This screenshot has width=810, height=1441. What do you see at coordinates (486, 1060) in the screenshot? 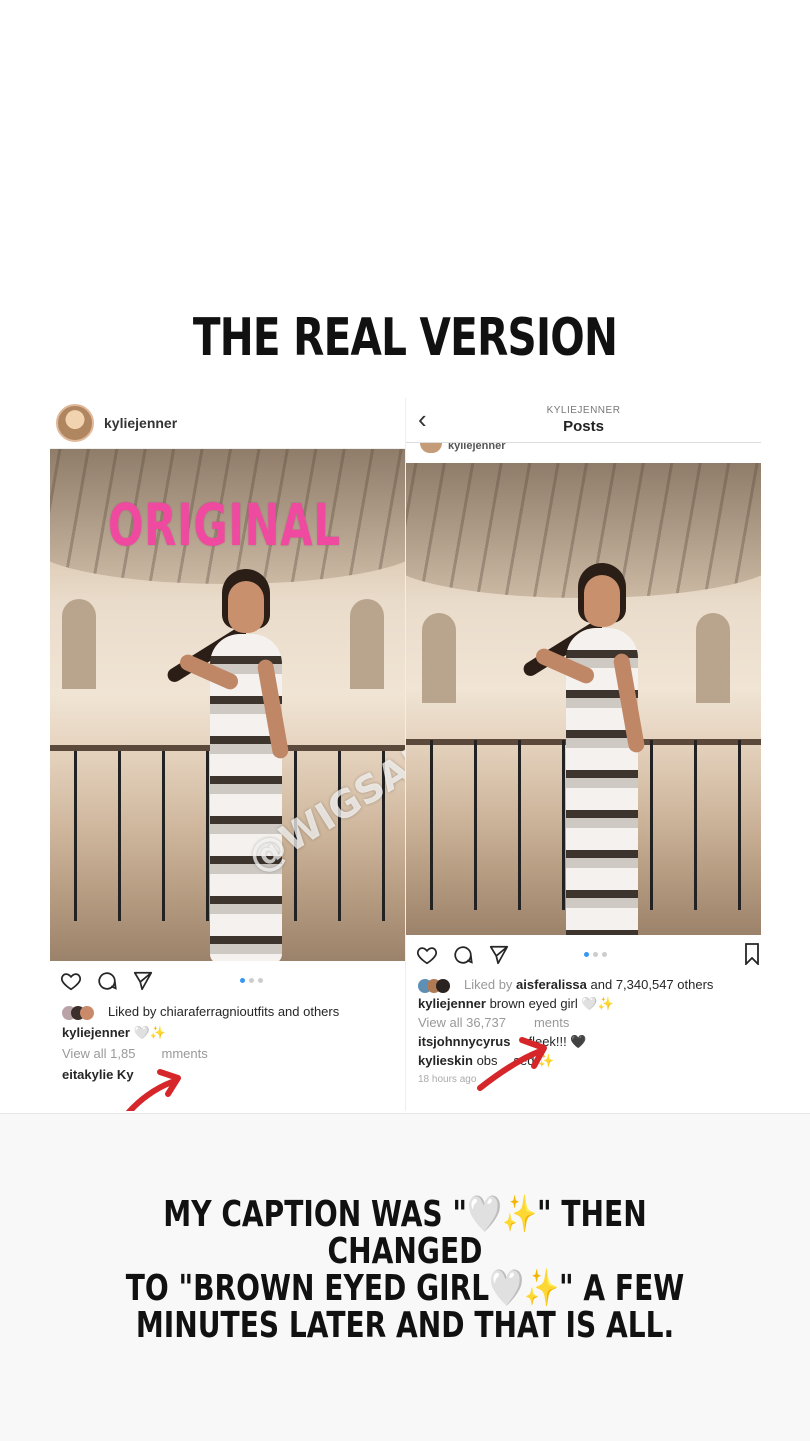
I see `comment-row: kylieskin obs sed ✨` at bounding box center [486, 1060].